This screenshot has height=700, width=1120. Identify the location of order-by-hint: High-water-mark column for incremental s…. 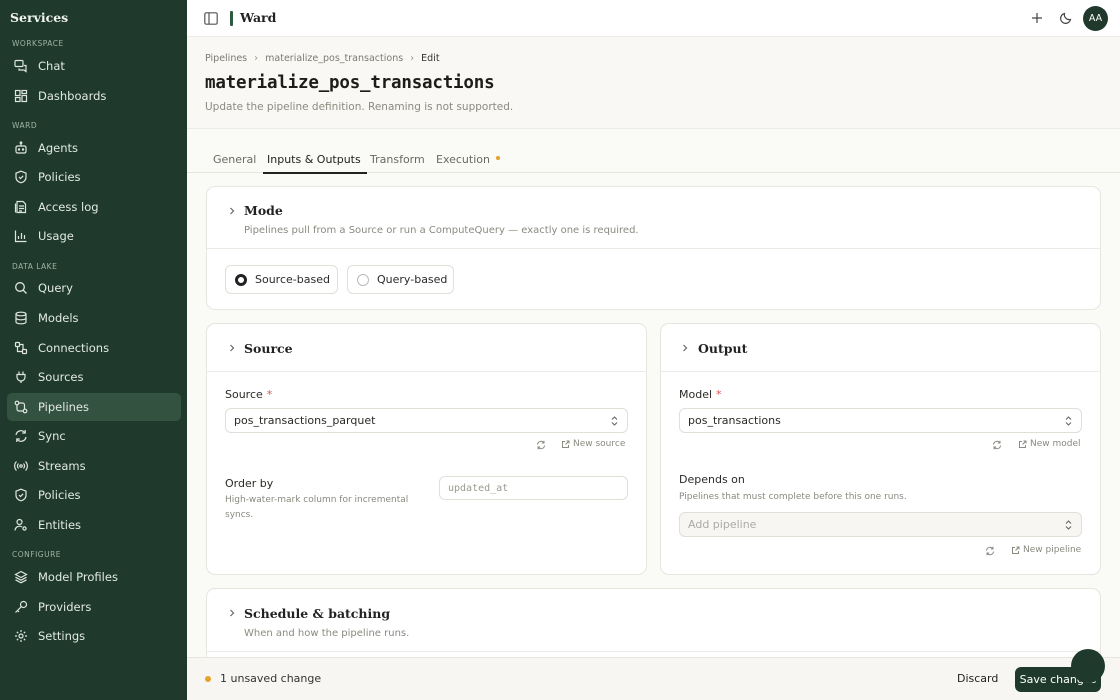
(317, 507).